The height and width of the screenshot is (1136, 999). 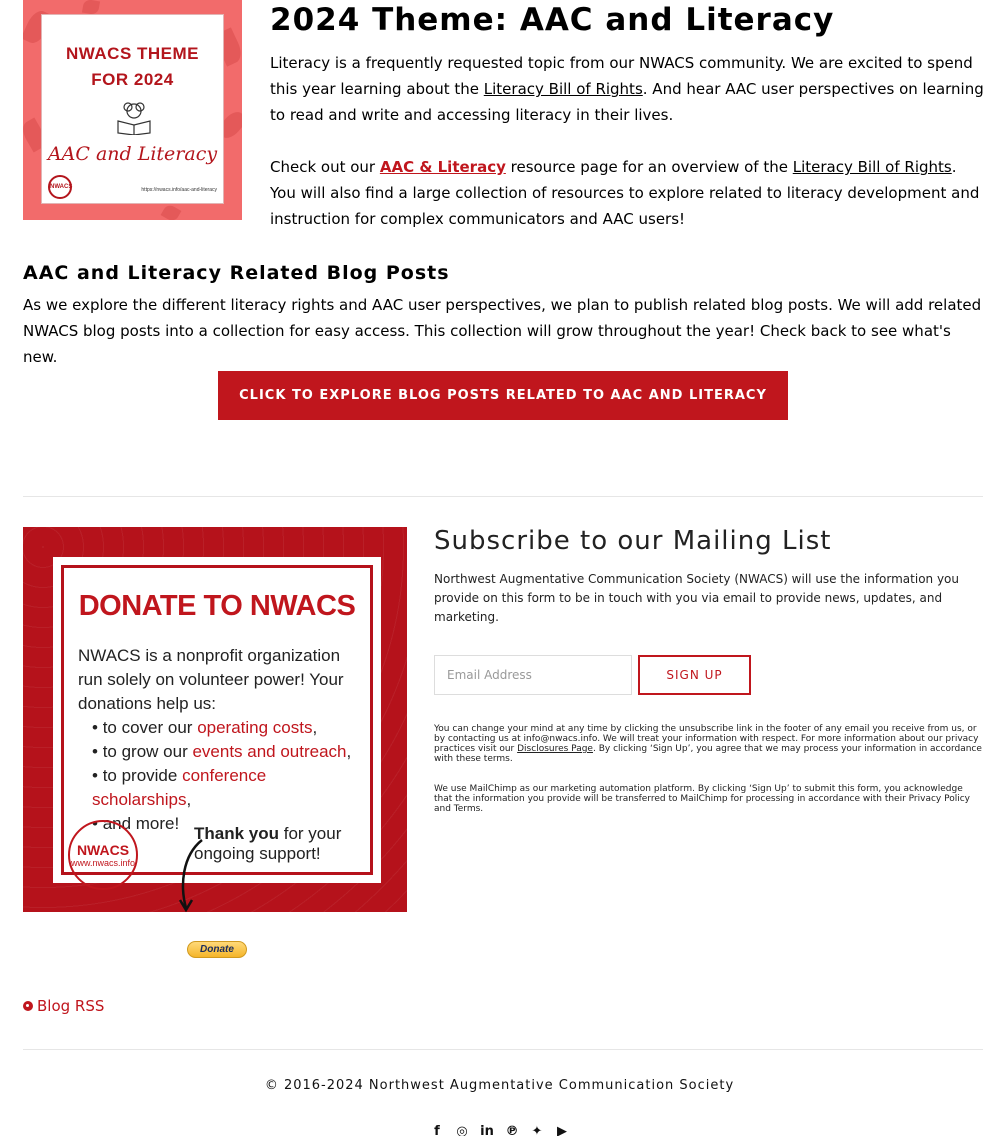 What do you see at coordinates (217, 606) in the screenshot?
I see `donate-title: DONATE TO NWACS` at bounding box center [217, 606].